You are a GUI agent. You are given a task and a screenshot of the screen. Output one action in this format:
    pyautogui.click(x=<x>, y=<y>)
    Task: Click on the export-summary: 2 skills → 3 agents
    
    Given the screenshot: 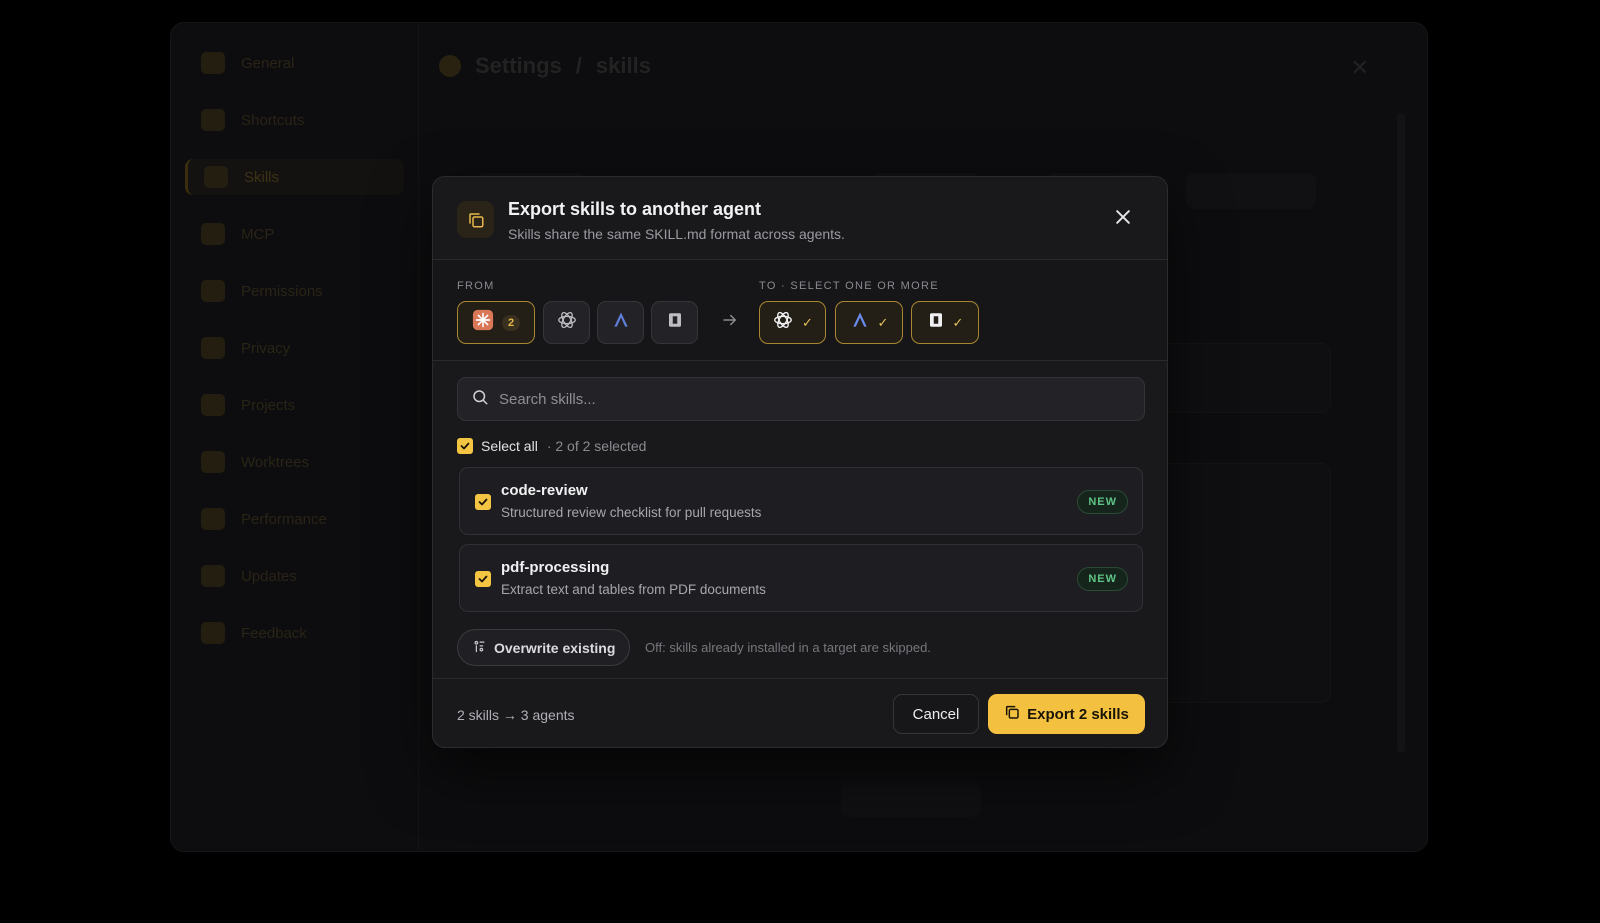 What is the action you would take?
    pyautogui.click(x=516, y=715)
    